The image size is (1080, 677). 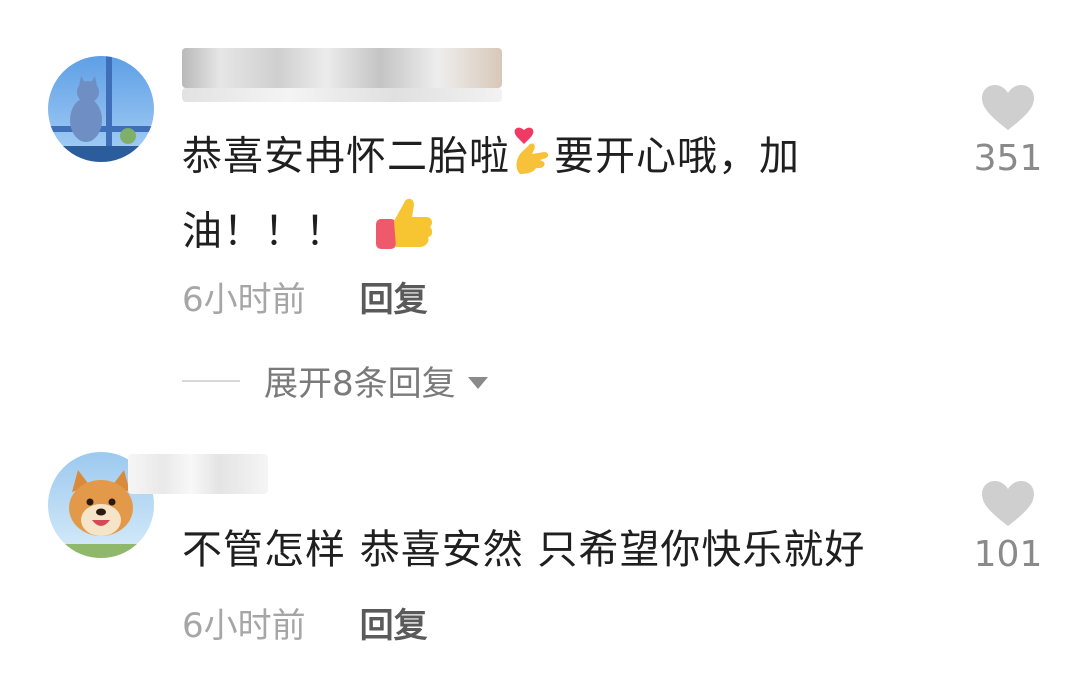 What do you see at coordinates (1008, 131) in the screenshot?
I see `like-button: 351` at bounding box center [1008, 131].